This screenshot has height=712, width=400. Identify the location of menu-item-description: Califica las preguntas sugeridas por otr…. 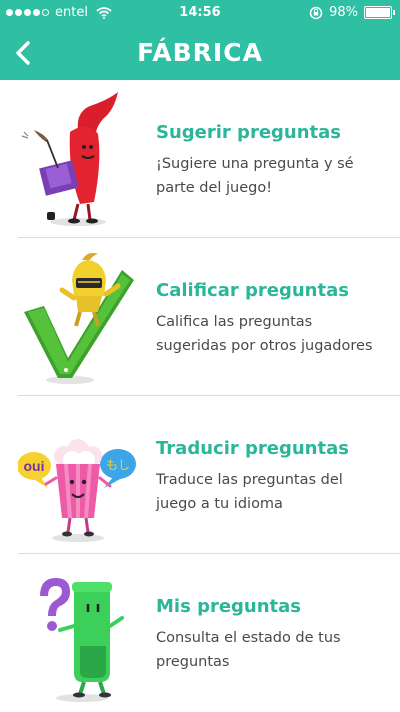
(264, 334).